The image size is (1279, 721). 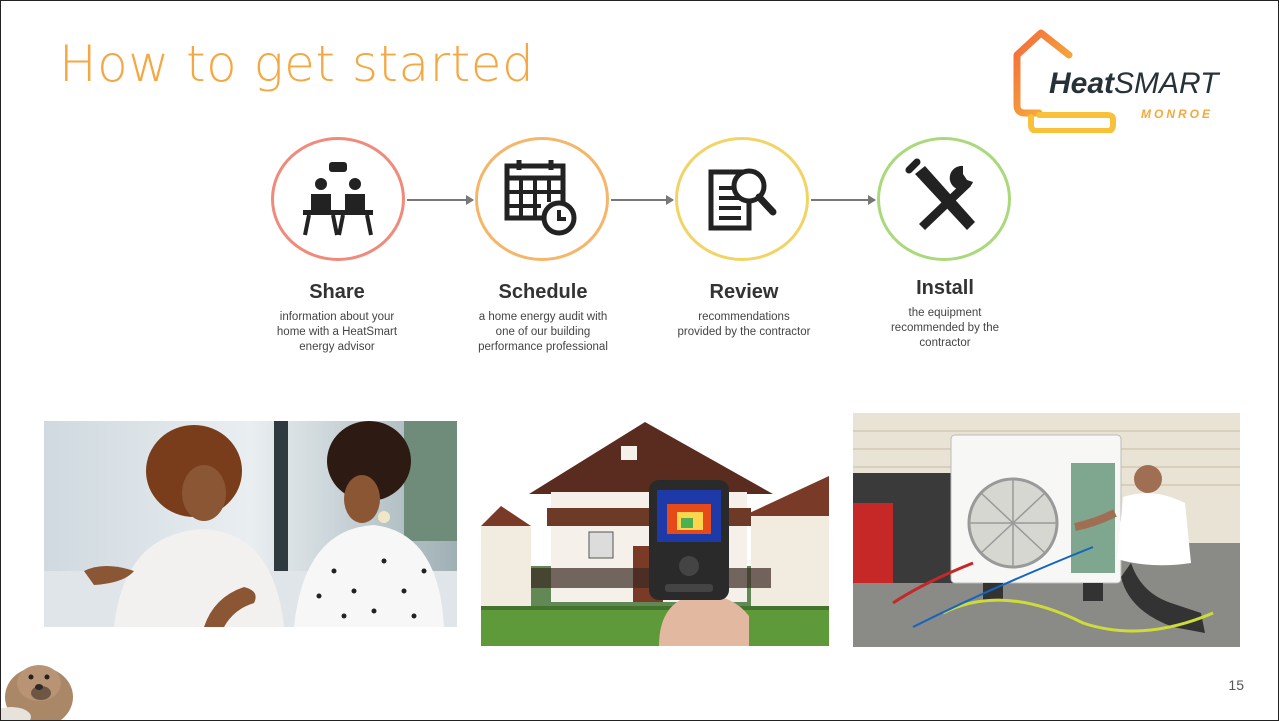 I want to click on meeting-icon, so click(x=338, y=199).